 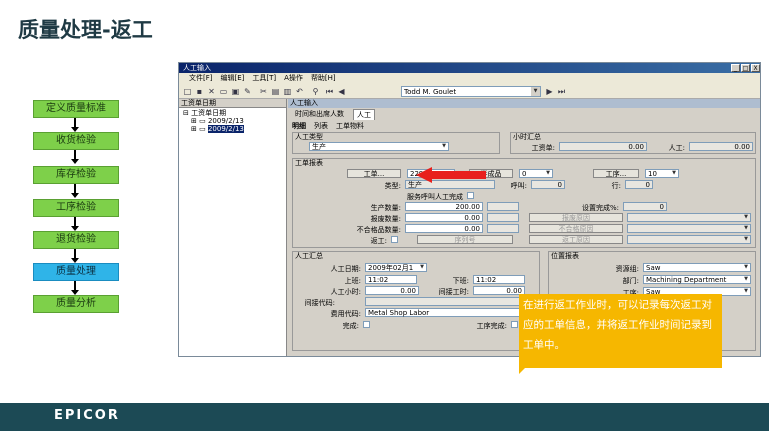 What do you see at coordinates (630, 281) in the screenshot?
I see `department-label: 部门:` at bounding box center [630, 281].